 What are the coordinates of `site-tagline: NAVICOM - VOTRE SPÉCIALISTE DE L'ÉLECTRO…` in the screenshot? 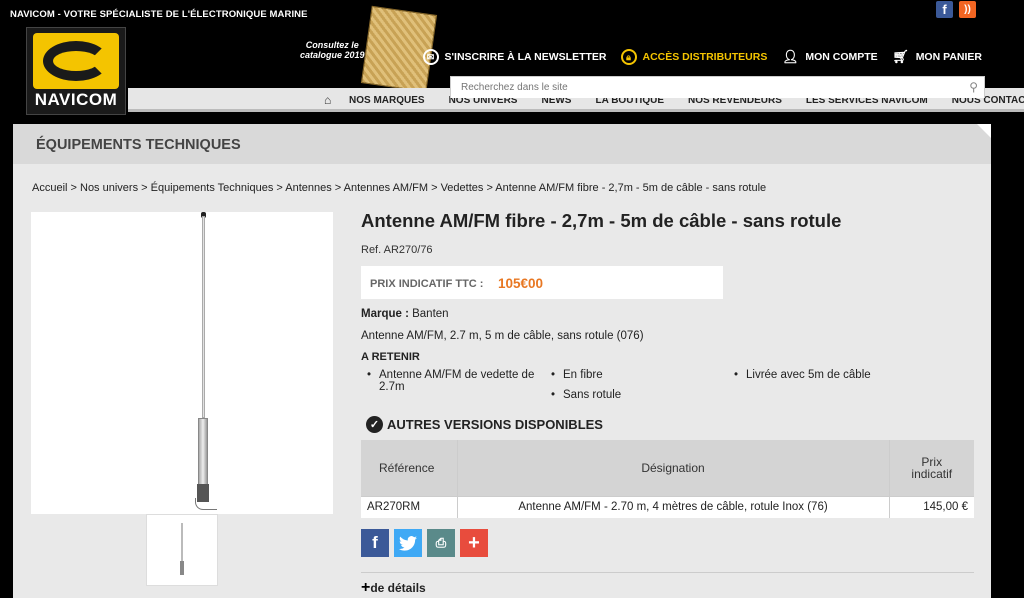 It's located at (159, 14).